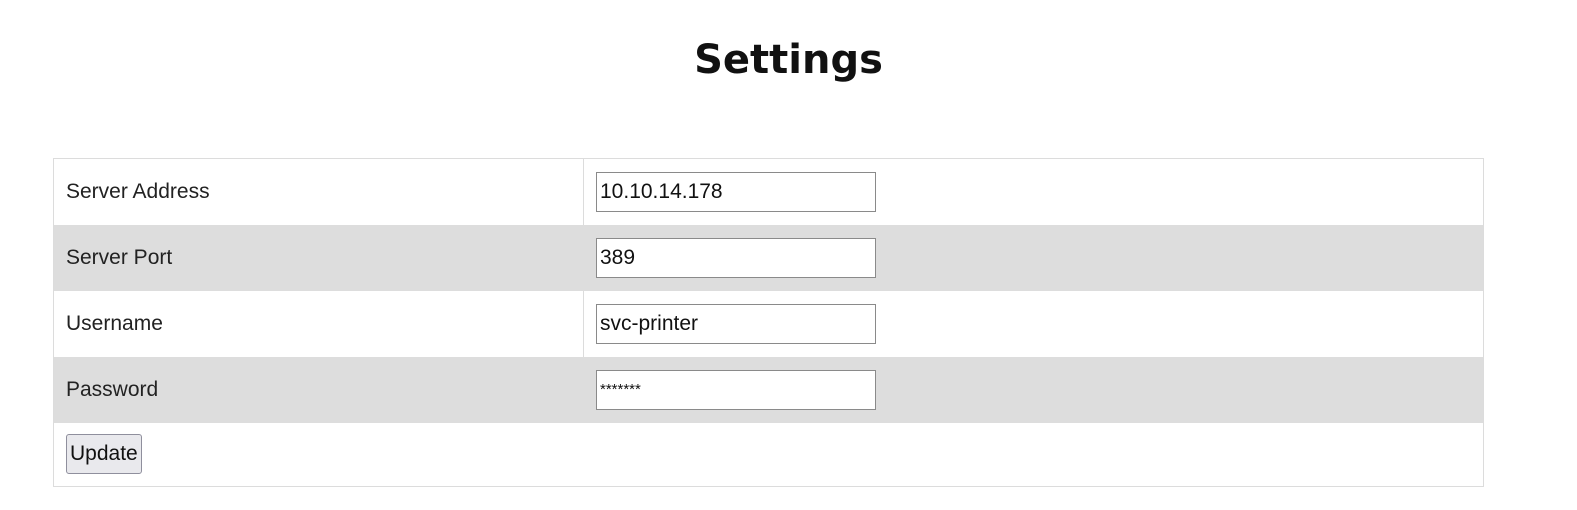  I want to click on form-row-server-port: Server Port, so click(768, 257).